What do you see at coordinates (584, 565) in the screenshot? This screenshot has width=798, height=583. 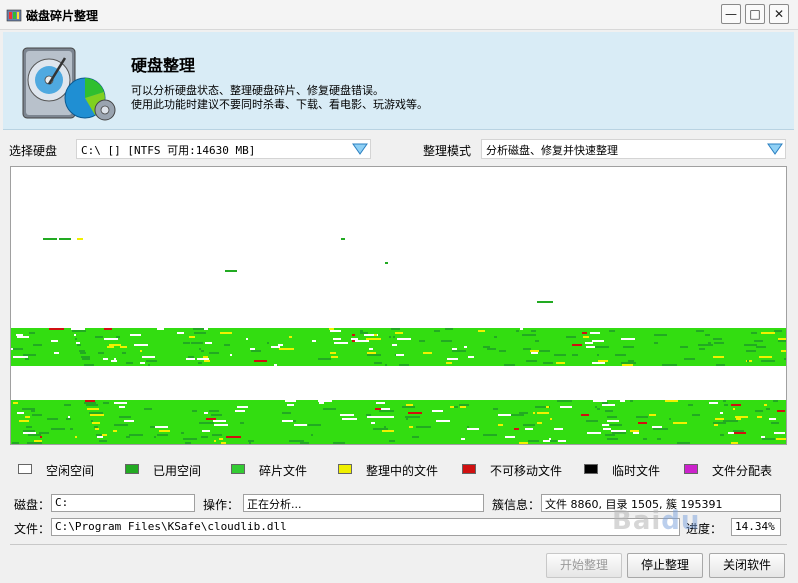 I see `start-defrag-button: 开始整理` at bounding box center [584, 565].